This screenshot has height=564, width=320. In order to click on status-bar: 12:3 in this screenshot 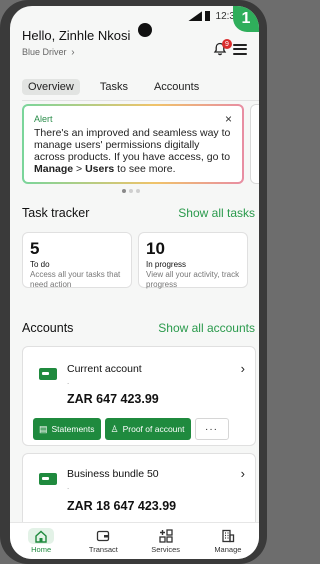, I will do `click(211, 16)`.